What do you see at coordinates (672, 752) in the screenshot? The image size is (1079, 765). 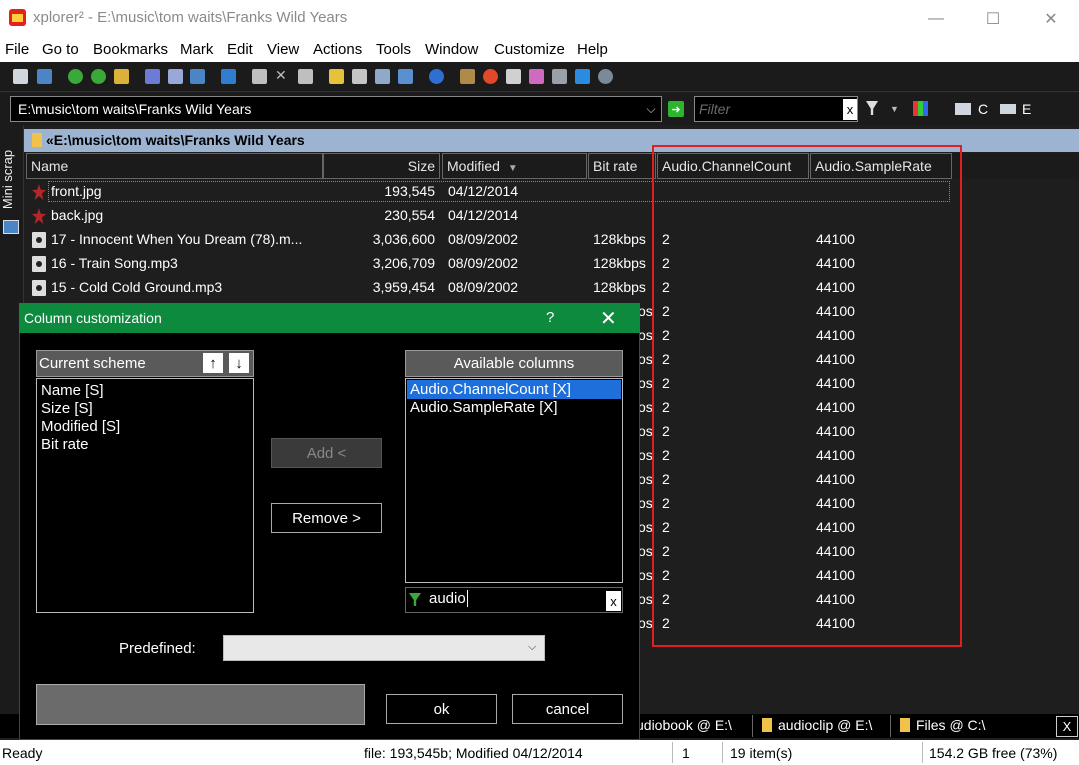 I see `status-divider` at bounding box center [672, 752].